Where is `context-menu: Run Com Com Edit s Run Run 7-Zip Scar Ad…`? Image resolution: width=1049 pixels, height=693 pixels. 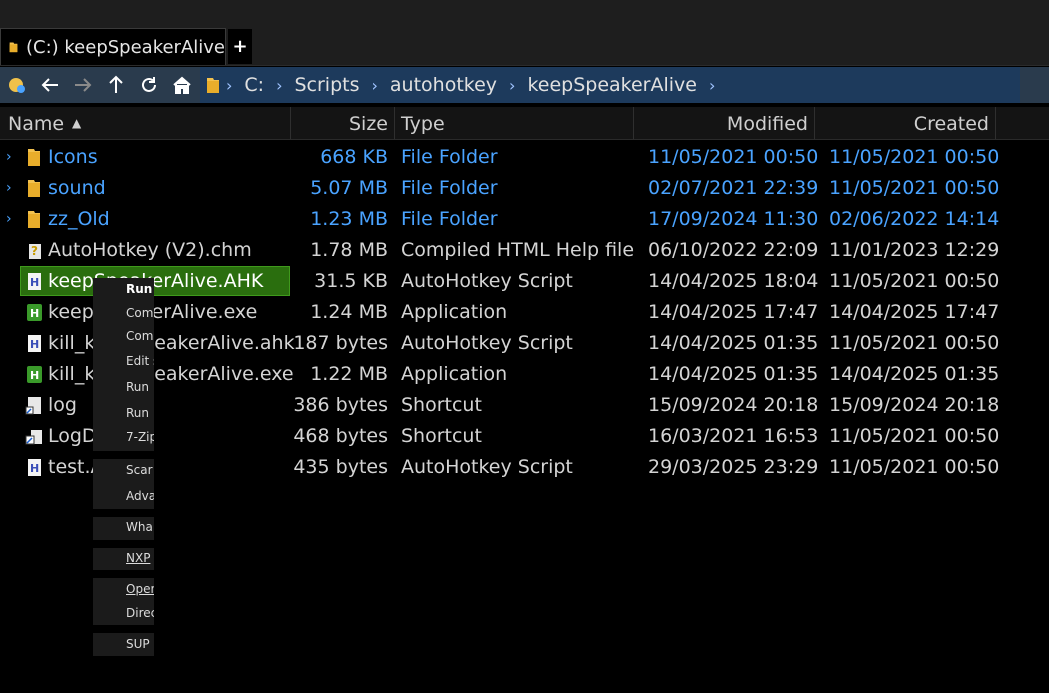 context-menu: Run Com Com Edit s Run Run 7-Zip Scar Ad… is located at coordinates (123, 467).